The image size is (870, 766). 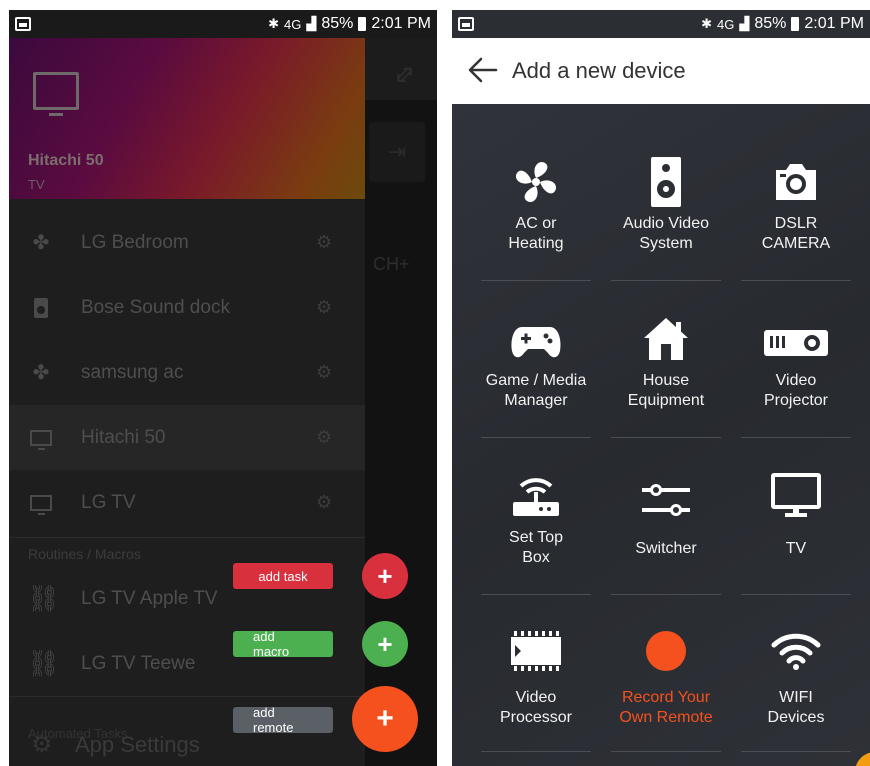 I want to click on device-row-samsung-ac: ✤ samsung ac ⚙, so click(x=187, y=372).